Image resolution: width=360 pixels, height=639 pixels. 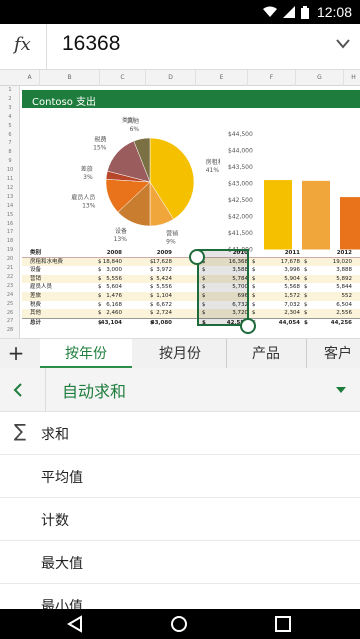 What do you see at coordinates (125, 182) in the screenshot?
I see `pie-chart: 房租和水电费41%营销9%设备13%雇员人员13%差旅3%税费15%其他6%类别` at bounding box center [125, 182].